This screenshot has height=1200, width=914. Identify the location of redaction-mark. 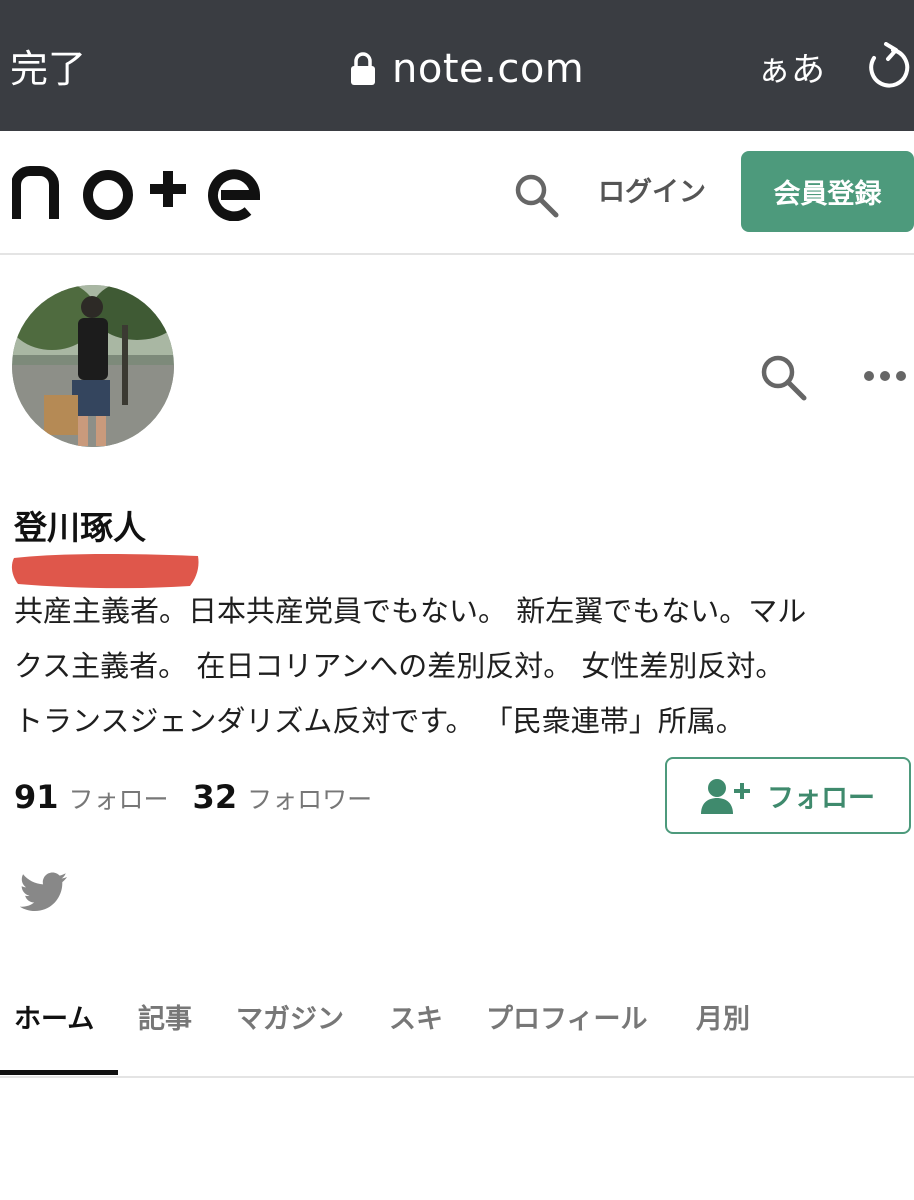
(105, 571).